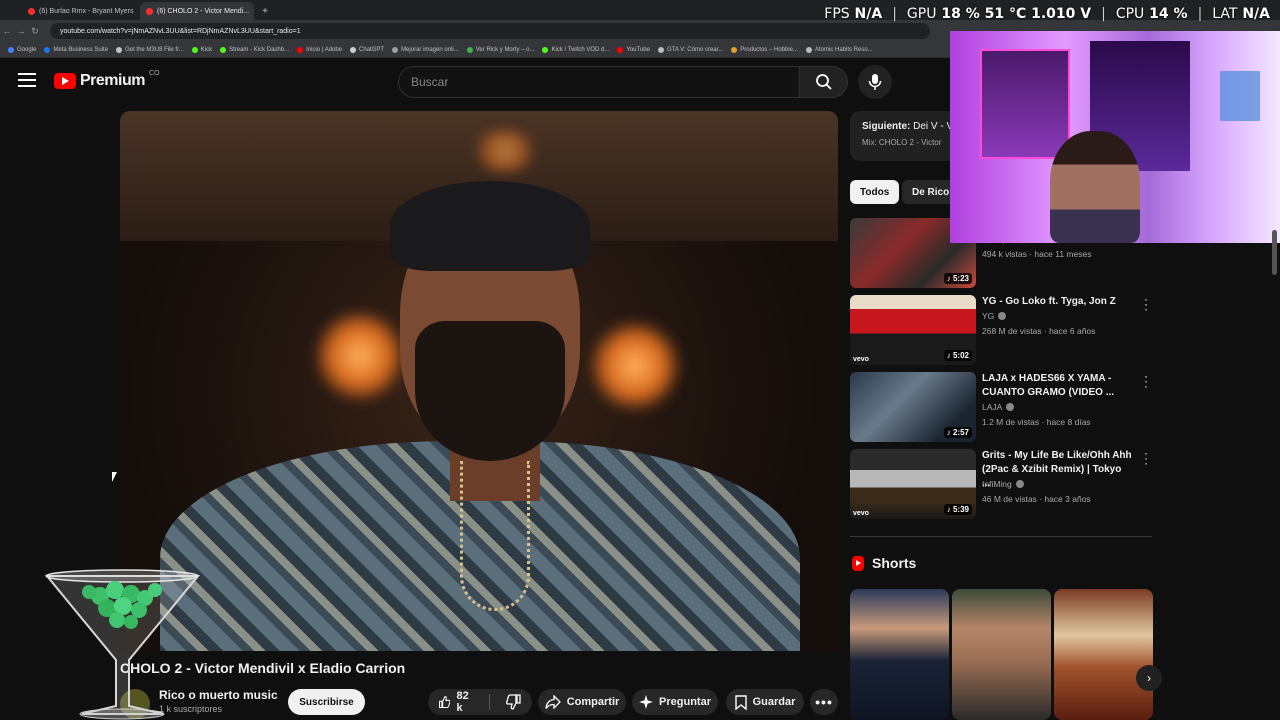 Image resolution: width=1280 pixels, height=720 pixels. I want to click on forward-icon: →, so click(21, 31).